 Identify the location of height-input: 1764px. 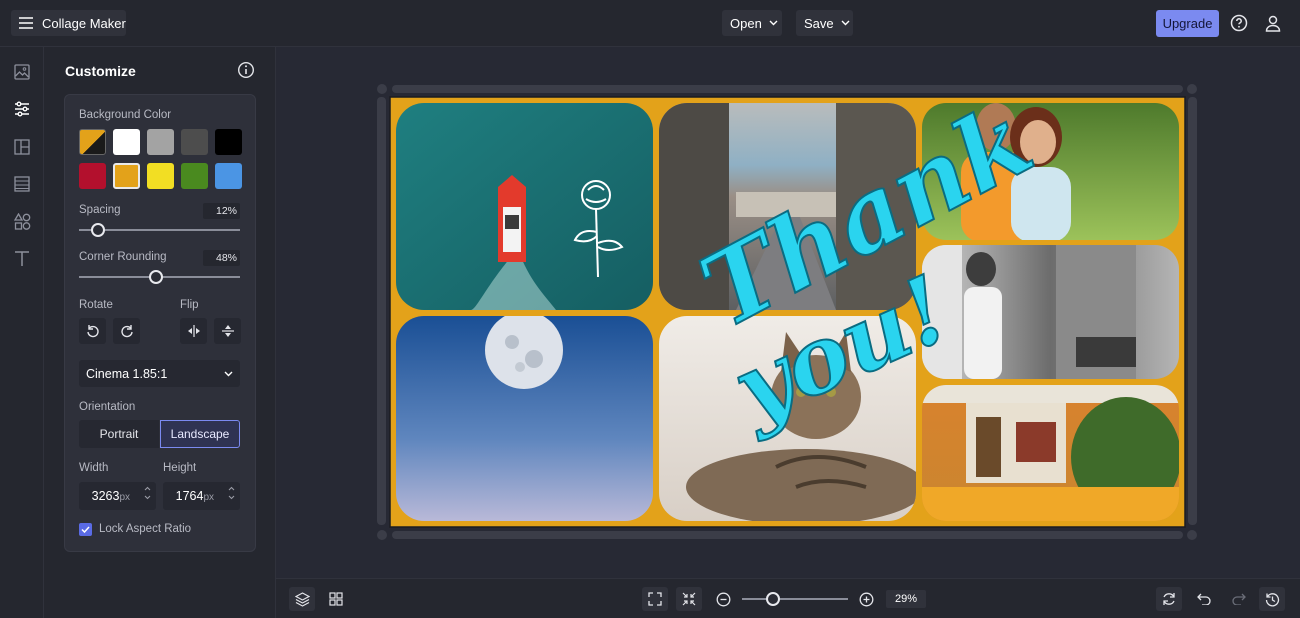
(201, 496).